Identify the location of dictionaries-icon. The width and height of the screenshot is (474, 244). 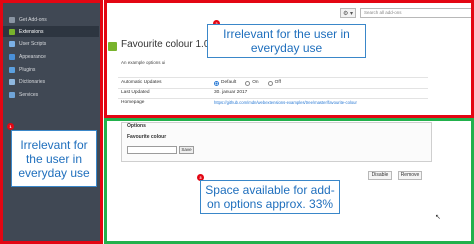
(12, 81).